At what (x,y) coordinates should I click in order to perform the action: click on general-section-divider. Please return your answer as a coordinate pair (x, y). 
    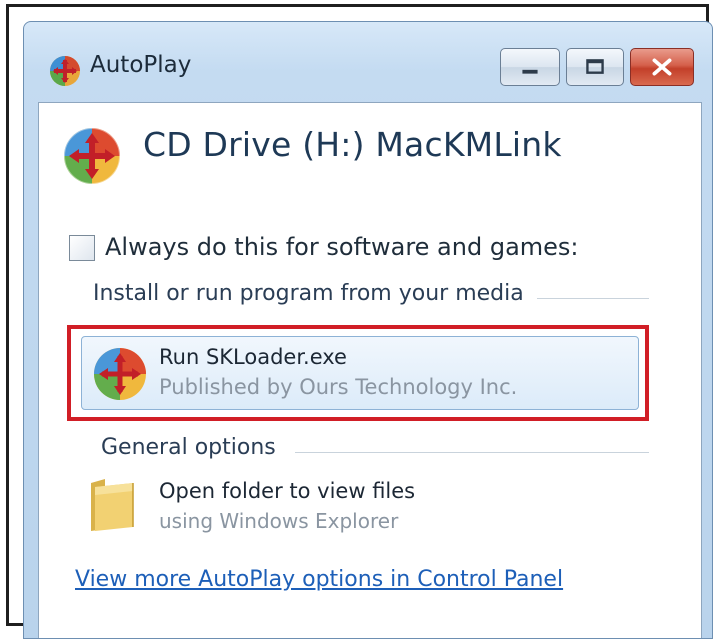
    Looking at the image, I should click on (472, 452).